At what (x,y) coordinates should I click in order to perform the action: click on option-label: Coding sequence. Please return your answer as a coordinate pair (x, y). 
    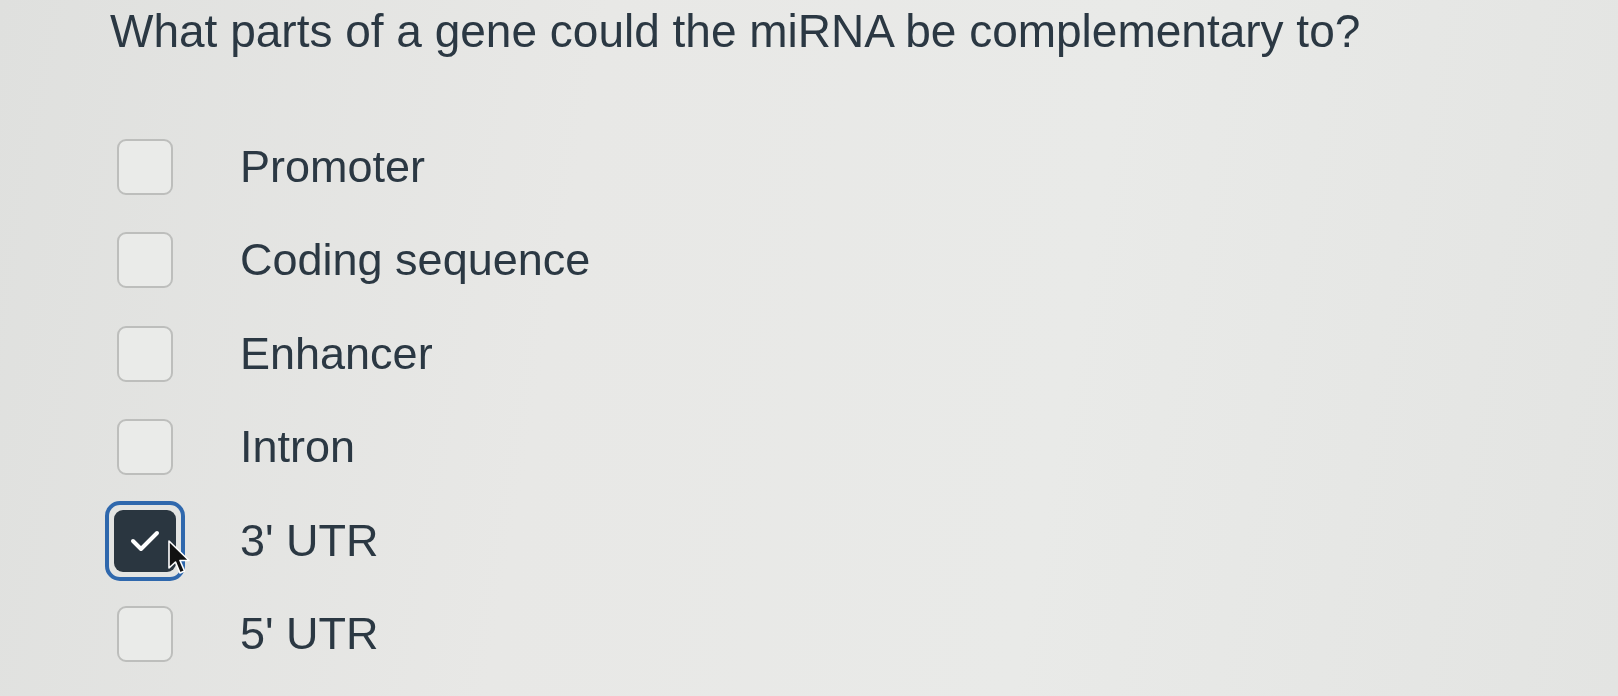
    Looking at the image, I should click on (415, 260).